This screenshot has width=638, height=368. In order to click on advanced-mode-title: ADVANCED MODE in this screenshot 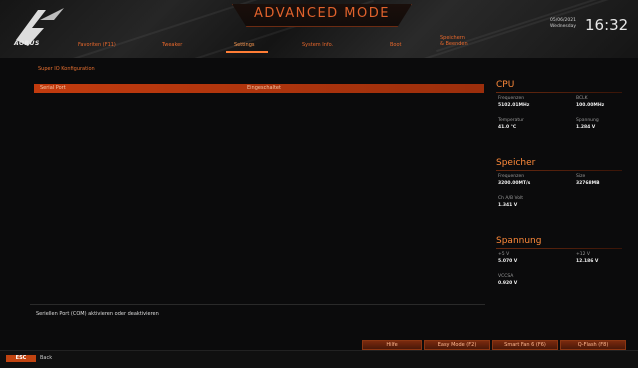, I will do `click(322, 15)`.